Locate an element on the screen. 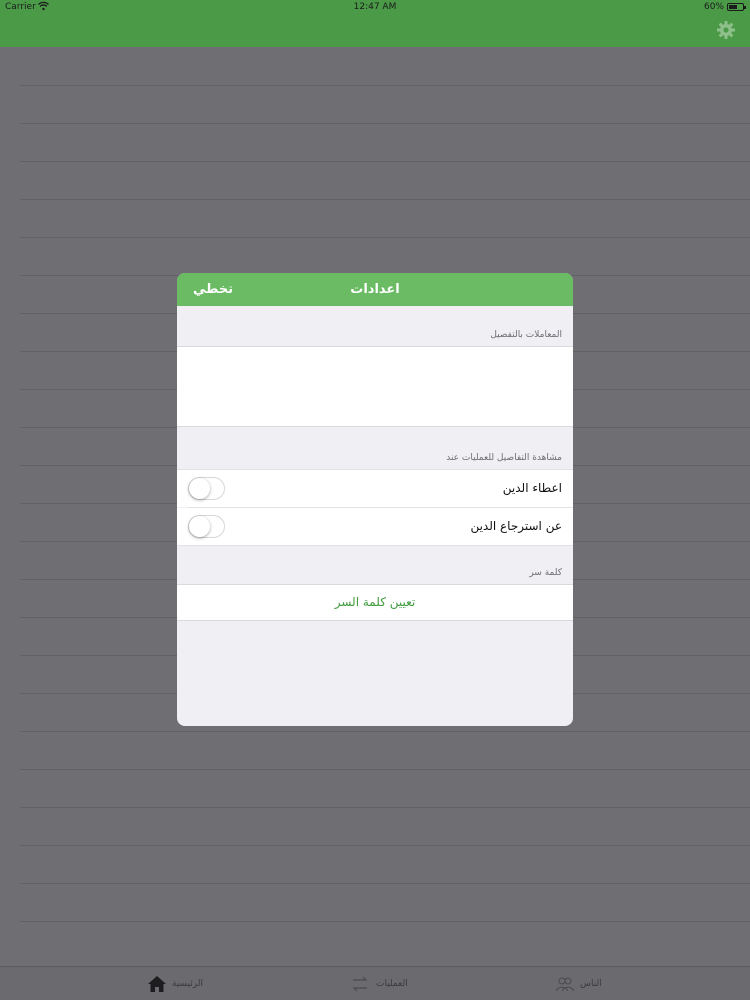 The height and width of the screenshot is (1000, 750). skip-button: تخطي is located at coordinates (213, 289).